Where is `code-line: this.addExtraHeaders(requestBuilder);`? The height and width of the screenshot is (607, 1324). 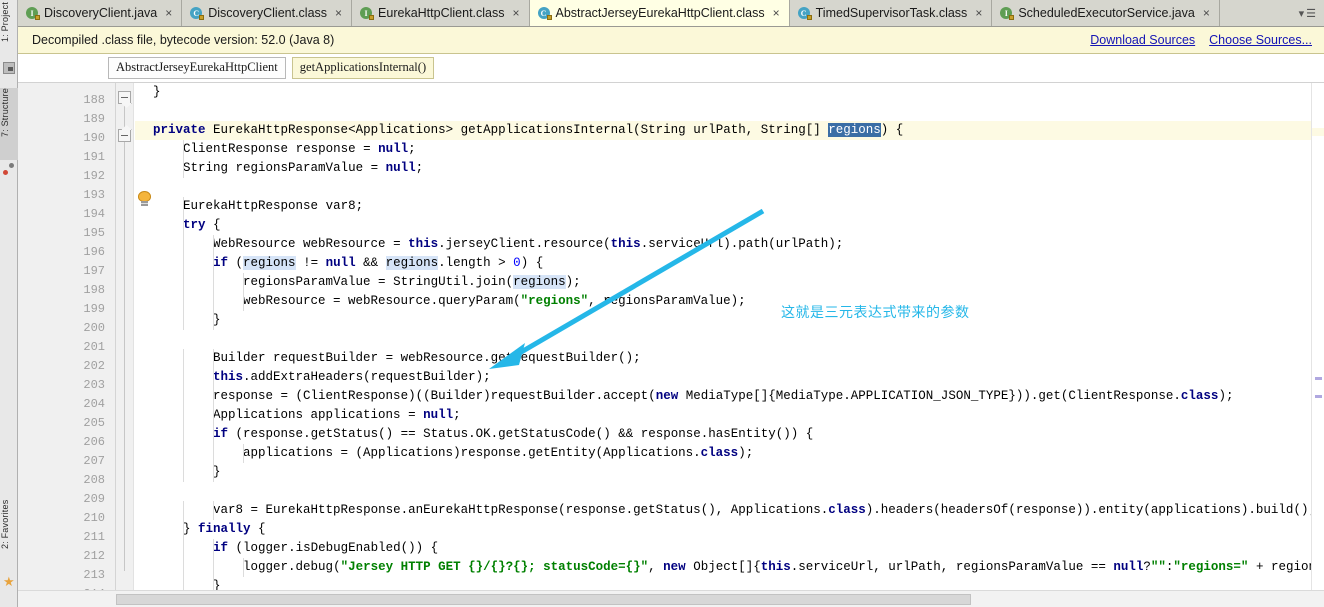
code-line: this.addExtraHeaders(requestBuilder); is located at coordinates (729, 377).